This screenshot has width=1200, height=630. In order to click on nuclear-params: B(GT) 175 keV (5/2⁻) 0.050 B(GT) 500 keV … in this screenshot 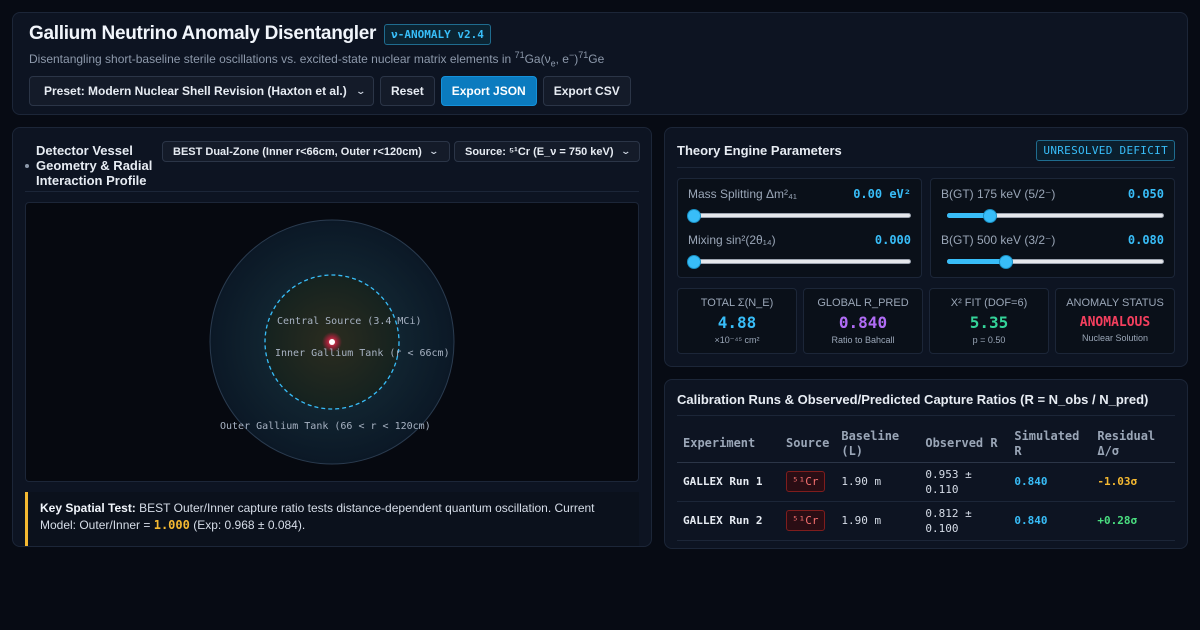, I will do `click(1052, 228)`.